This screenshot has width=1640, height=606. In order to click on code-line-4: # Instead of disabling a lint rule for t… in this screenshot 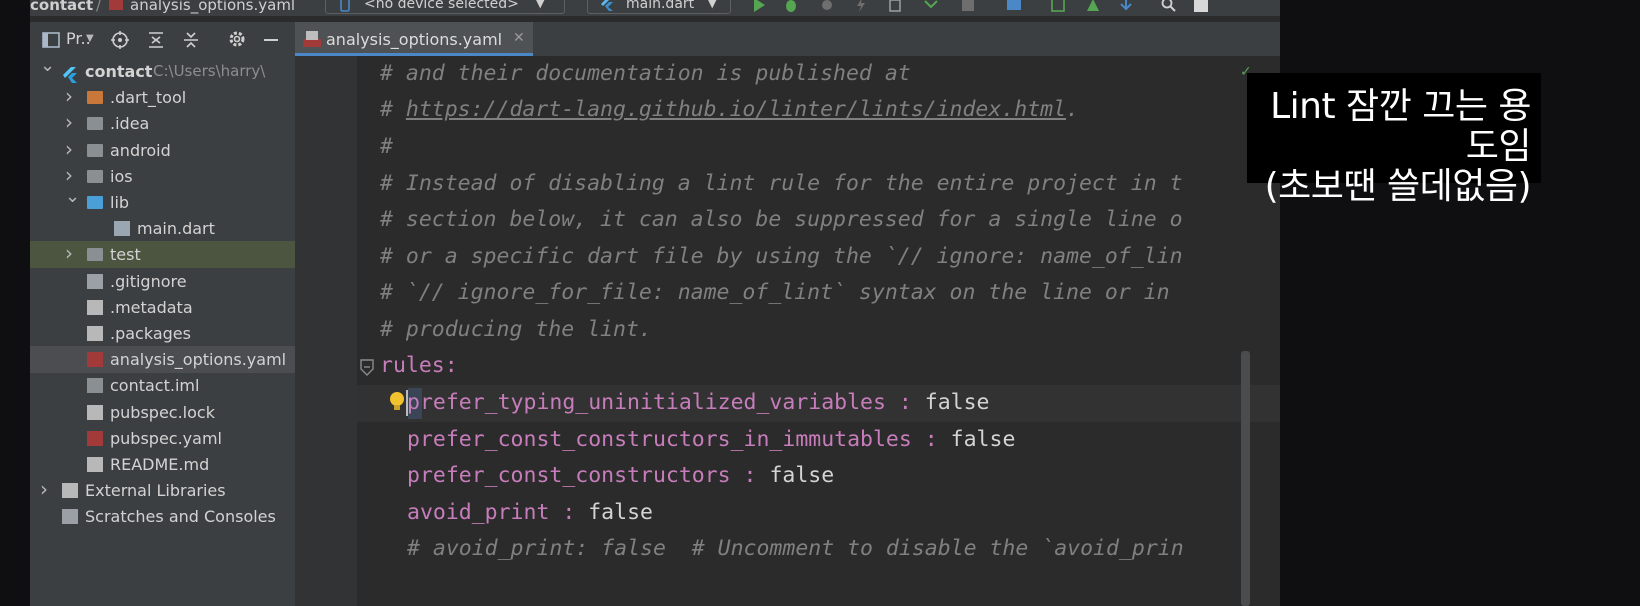, I will do `click(781, 183)`.